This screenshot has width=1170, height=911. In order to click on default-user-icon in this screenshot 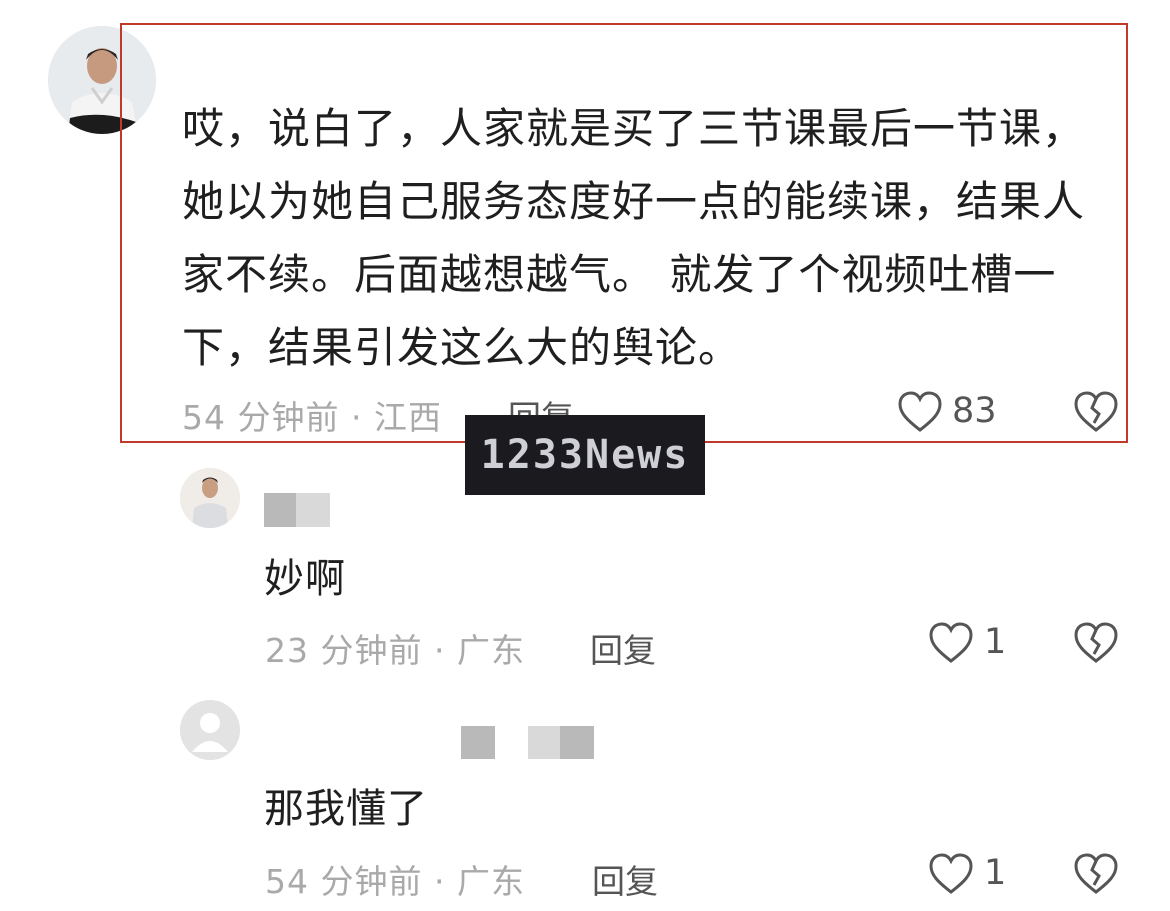, I will do `click(210, 730)`.